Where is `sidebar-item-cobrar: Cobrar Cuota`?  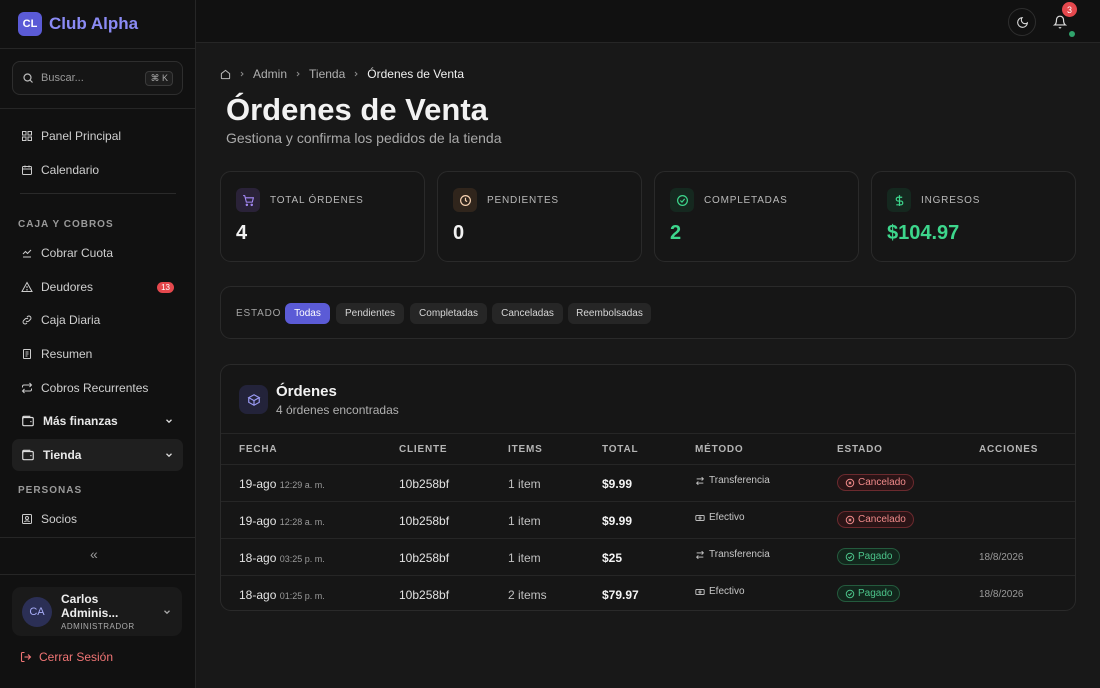 sidebar-item-cobrar: Cobrar Cuota is located at coordinates (97, 253).